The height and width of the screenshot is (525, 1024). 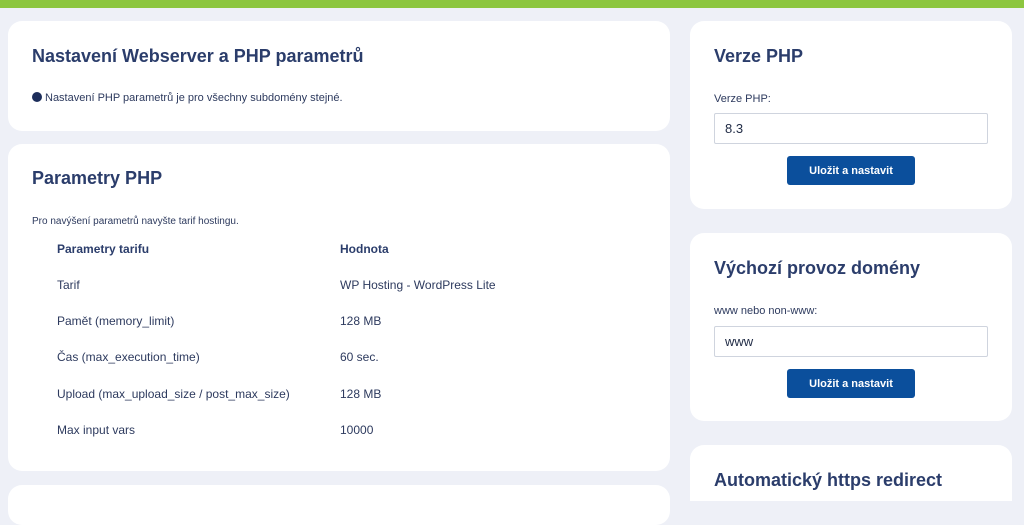 I want to click on column-header-value: Hodnota, so click(x=364, y=249).